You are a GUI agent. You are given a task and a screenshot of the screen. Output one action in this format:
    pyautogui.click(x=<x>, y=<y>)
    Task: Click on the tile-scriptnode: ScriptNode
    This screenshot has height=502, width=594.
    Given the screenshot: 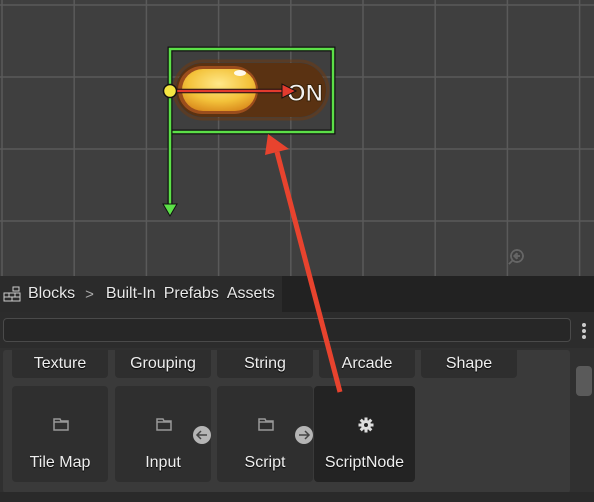 What is the action you would take?
    pyautogui.click(x=364, y=434)
    